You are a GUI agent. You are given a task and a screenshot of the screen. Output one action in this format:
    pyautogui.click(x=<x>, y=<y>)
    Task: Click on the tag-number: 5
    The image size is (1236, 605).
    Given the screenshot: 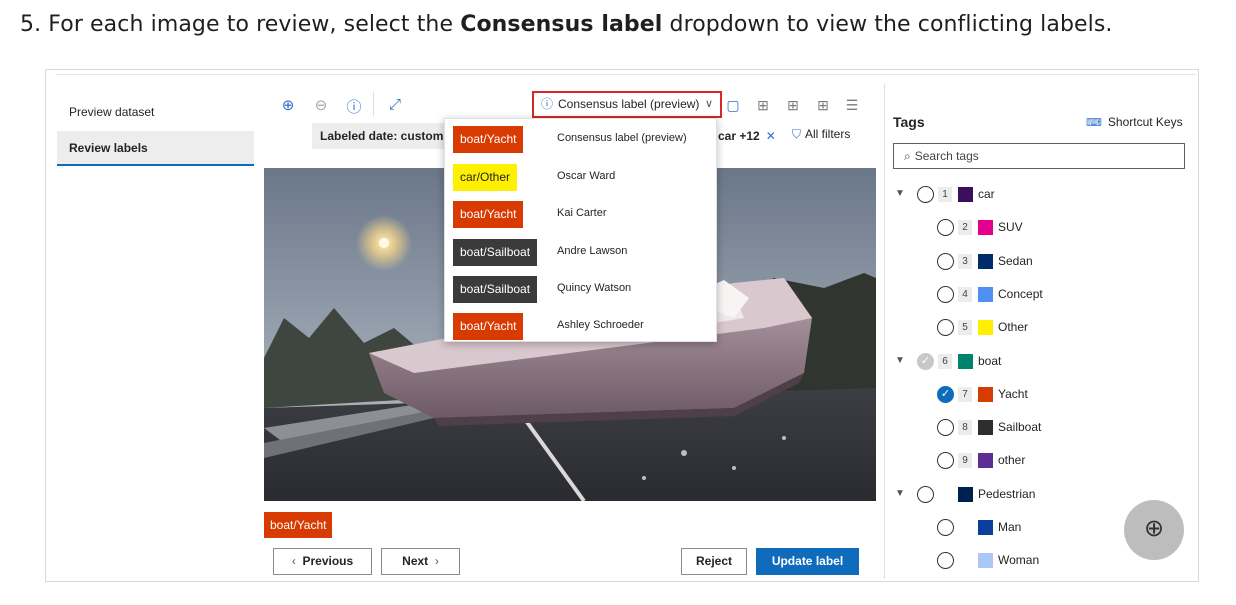 What is the action you would take?
    pyautogui.click(x=965, y=328)
    